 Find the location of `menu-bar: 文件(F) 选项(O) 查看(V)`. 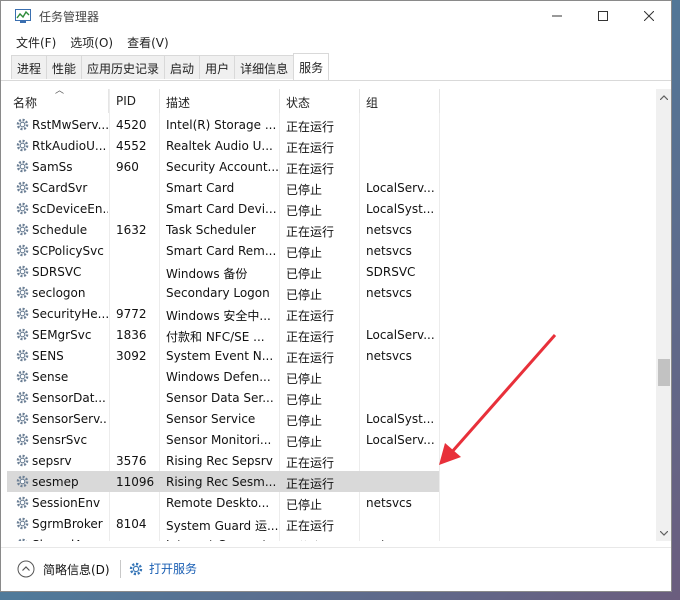

menu-bar: 文件(F) 选项(O) 查看(V) is located at coordinates (336, 42).